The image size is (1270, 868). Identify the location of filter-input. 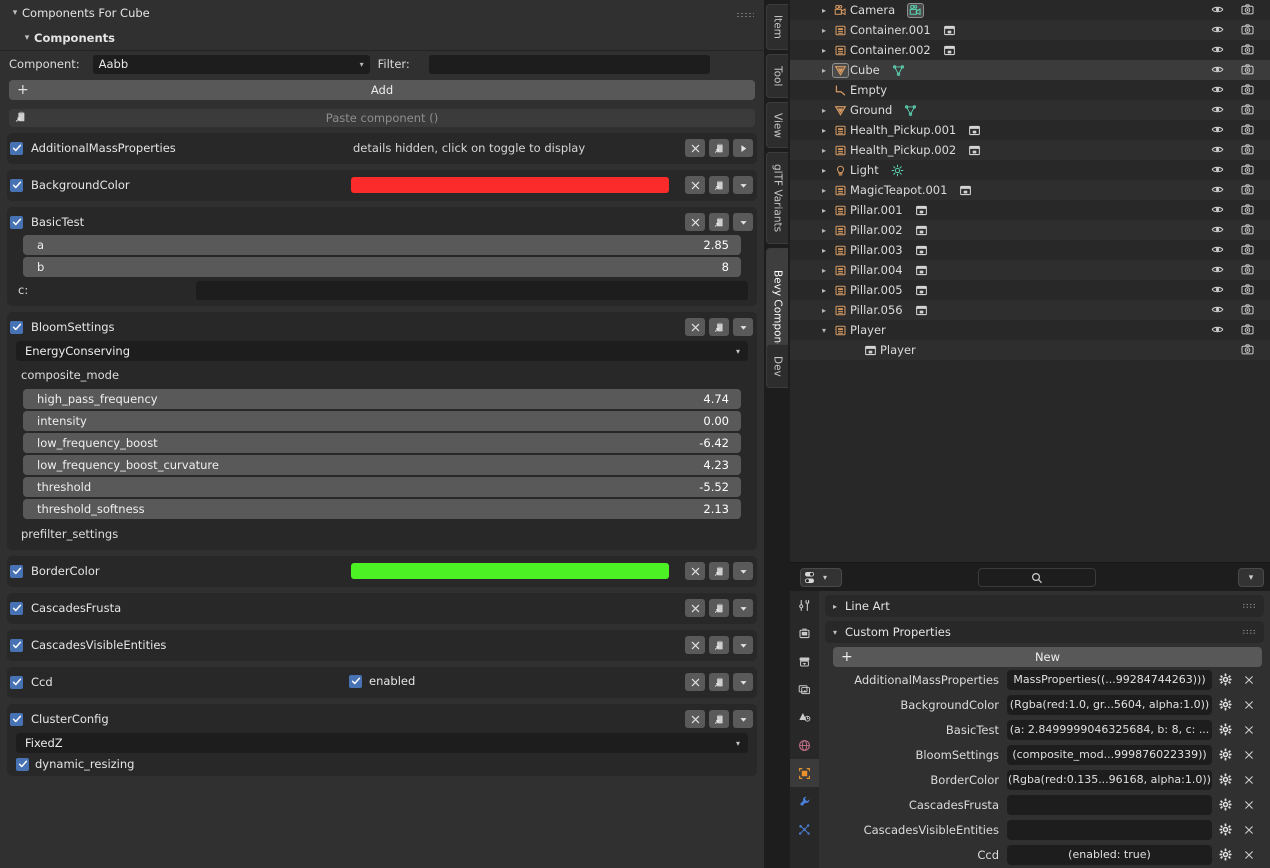
(569, 64).